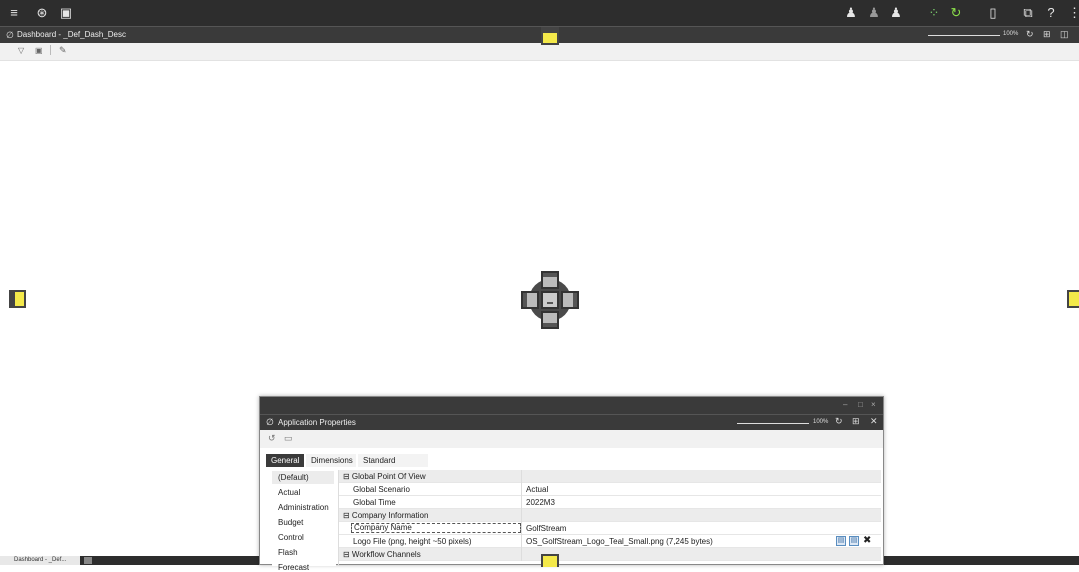  I want to click on dock-top-indicator, so click(550, 36).